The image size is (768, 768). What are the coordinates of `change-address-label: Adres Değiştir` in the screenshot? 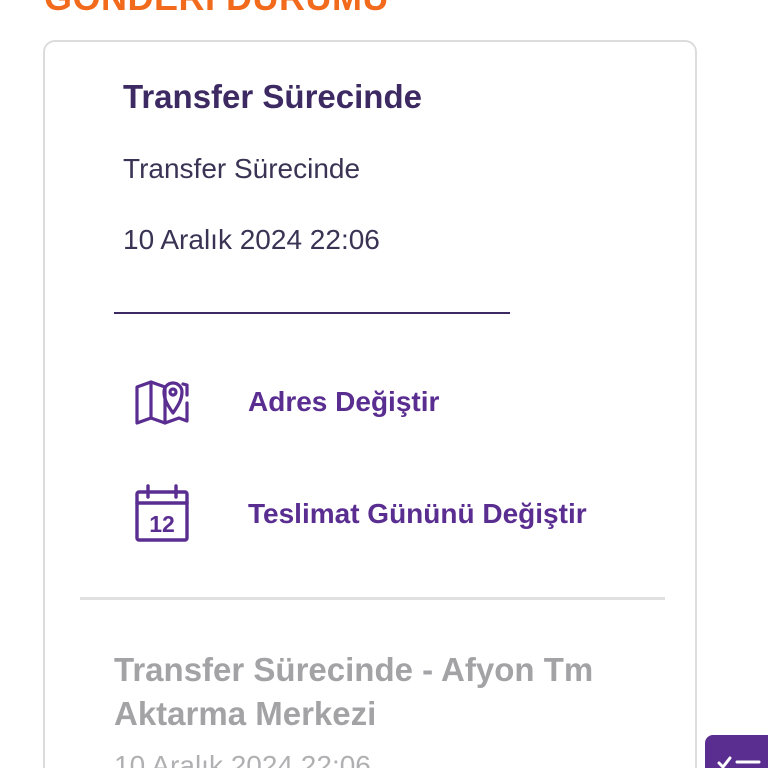 It's located at (344, 401).